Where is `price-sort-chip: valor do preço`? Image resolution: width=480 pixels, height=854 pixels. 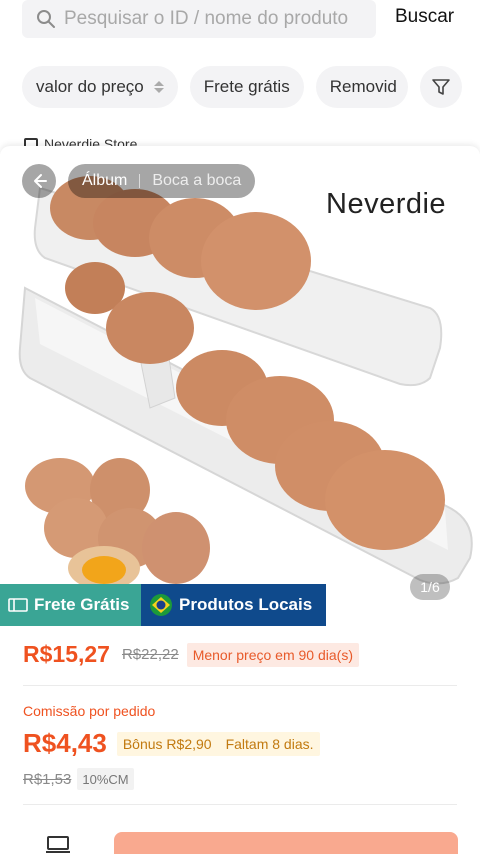
price-sort-chip: valor do preço is located at coordinates (100, 87).